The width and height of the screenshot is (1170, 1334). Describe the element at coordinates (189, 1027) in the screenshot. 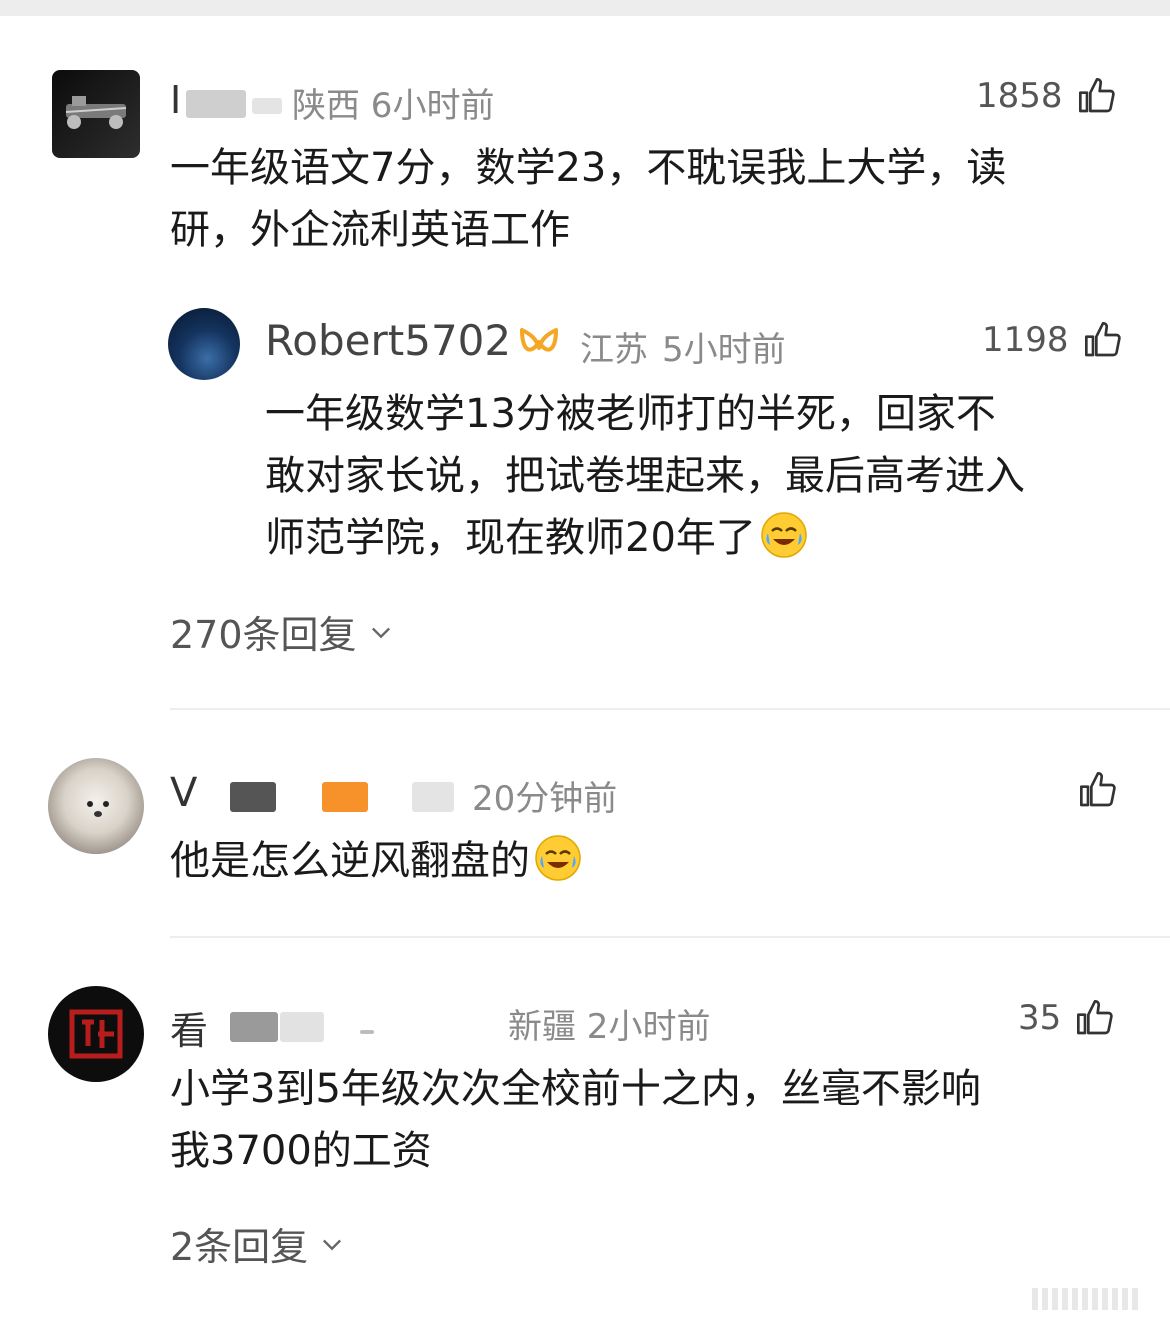

I see `username: 看` at that location.